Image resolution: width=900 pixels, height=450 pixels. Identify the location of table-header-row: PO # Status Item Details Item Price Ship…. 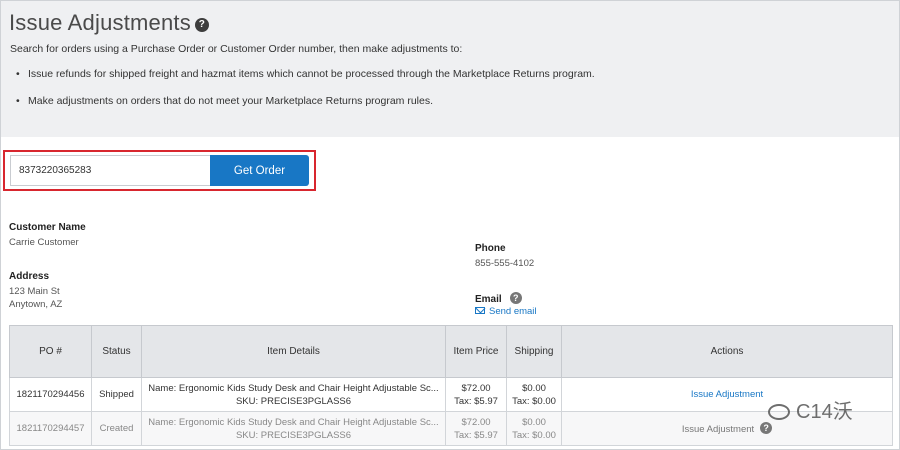
(451, 351).